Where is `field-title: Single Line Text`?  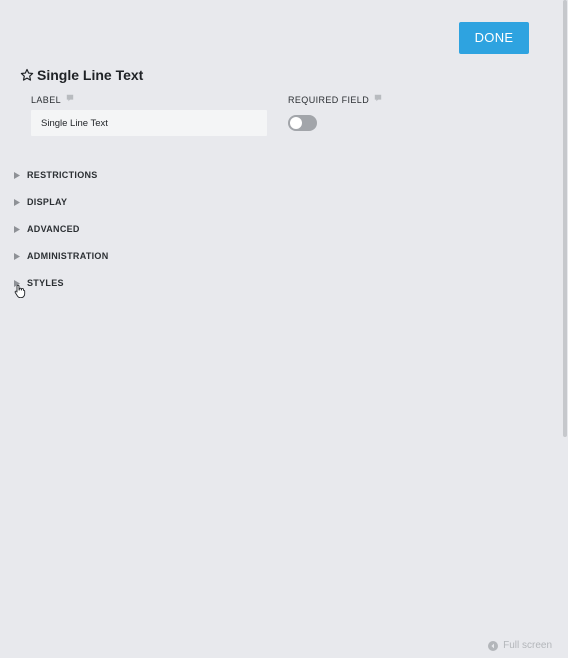
field-title: Single Line Text is located at coordinates (81, 75).